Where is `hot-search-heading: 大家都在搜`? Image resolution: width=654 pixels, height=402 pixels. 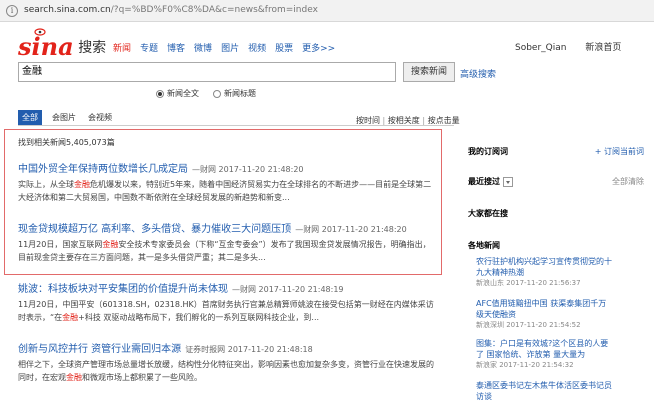
hot-search-heading: 大家都在搜 is located at coordinates (488, 213).